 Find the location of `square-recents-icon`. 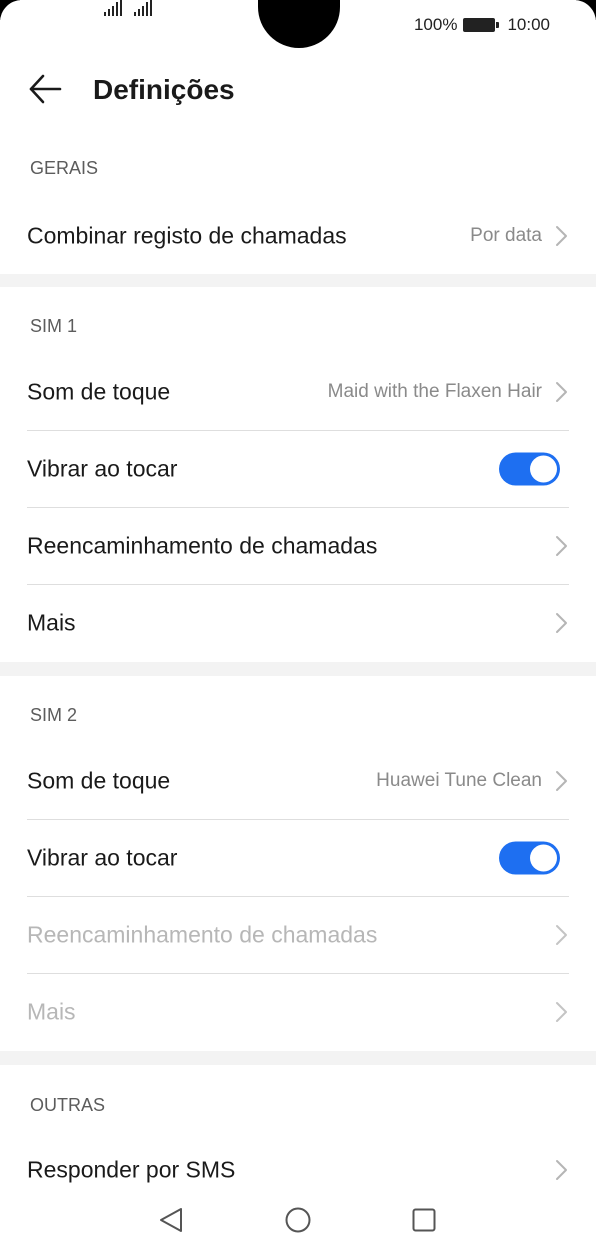

square-recents-icon is located at coordinates (424, 1220).